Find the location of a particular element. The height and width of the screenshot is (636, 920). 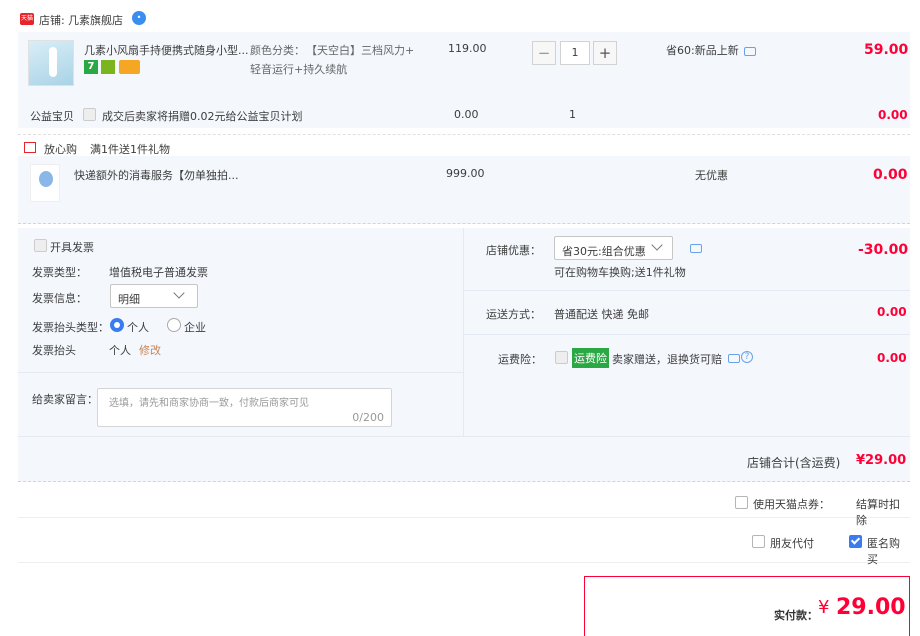

invoice-info-select: 明细 is located at coordinates (154, 296).